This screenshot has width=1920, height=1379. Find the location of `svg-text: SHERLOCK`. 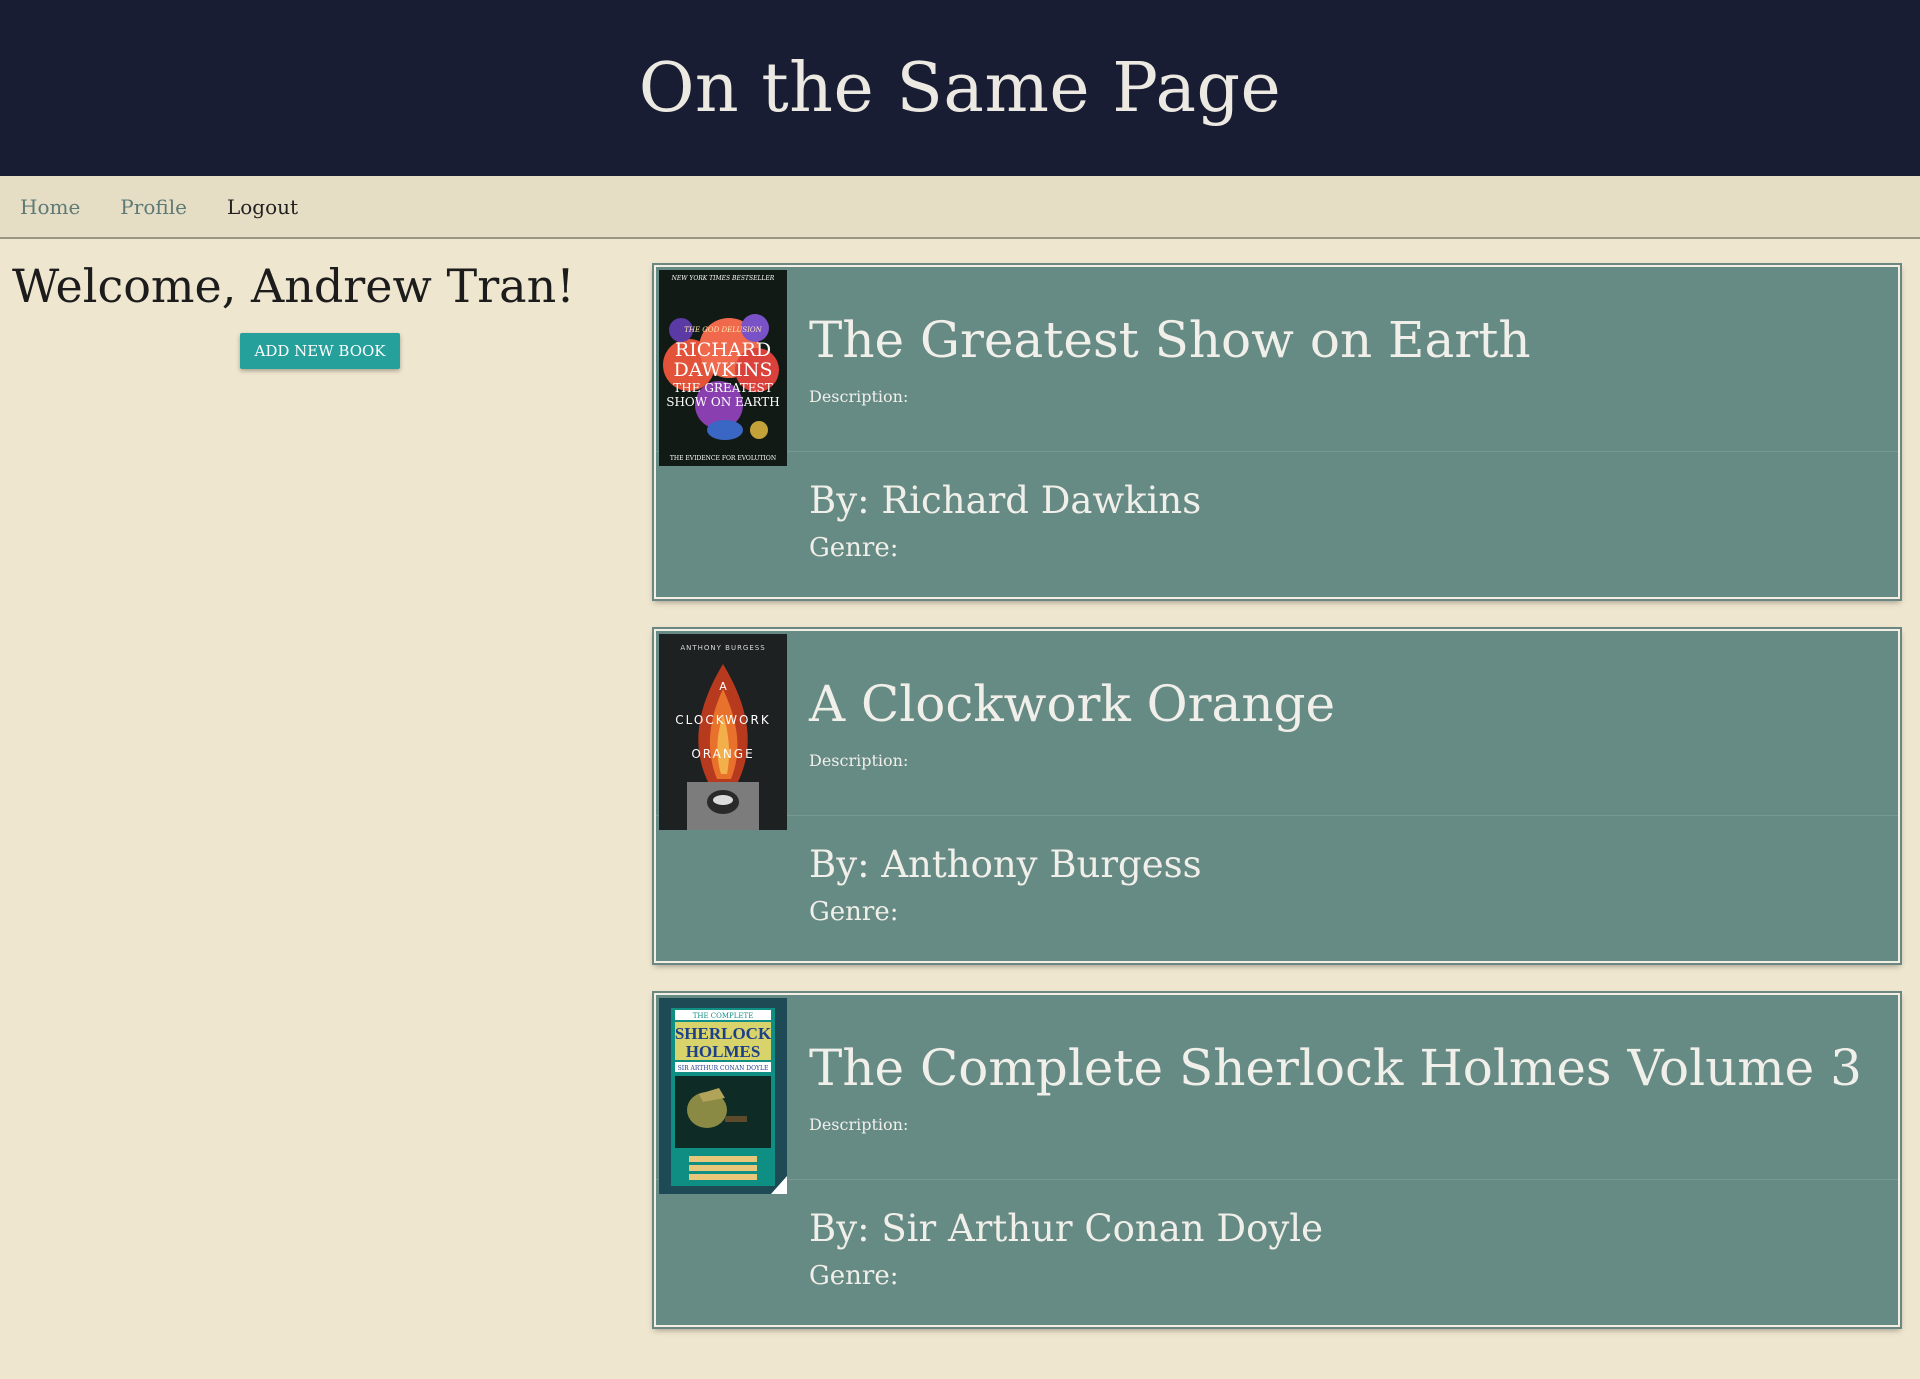

svg-text: SHERLOCK is located at coordinates (723, 1033).